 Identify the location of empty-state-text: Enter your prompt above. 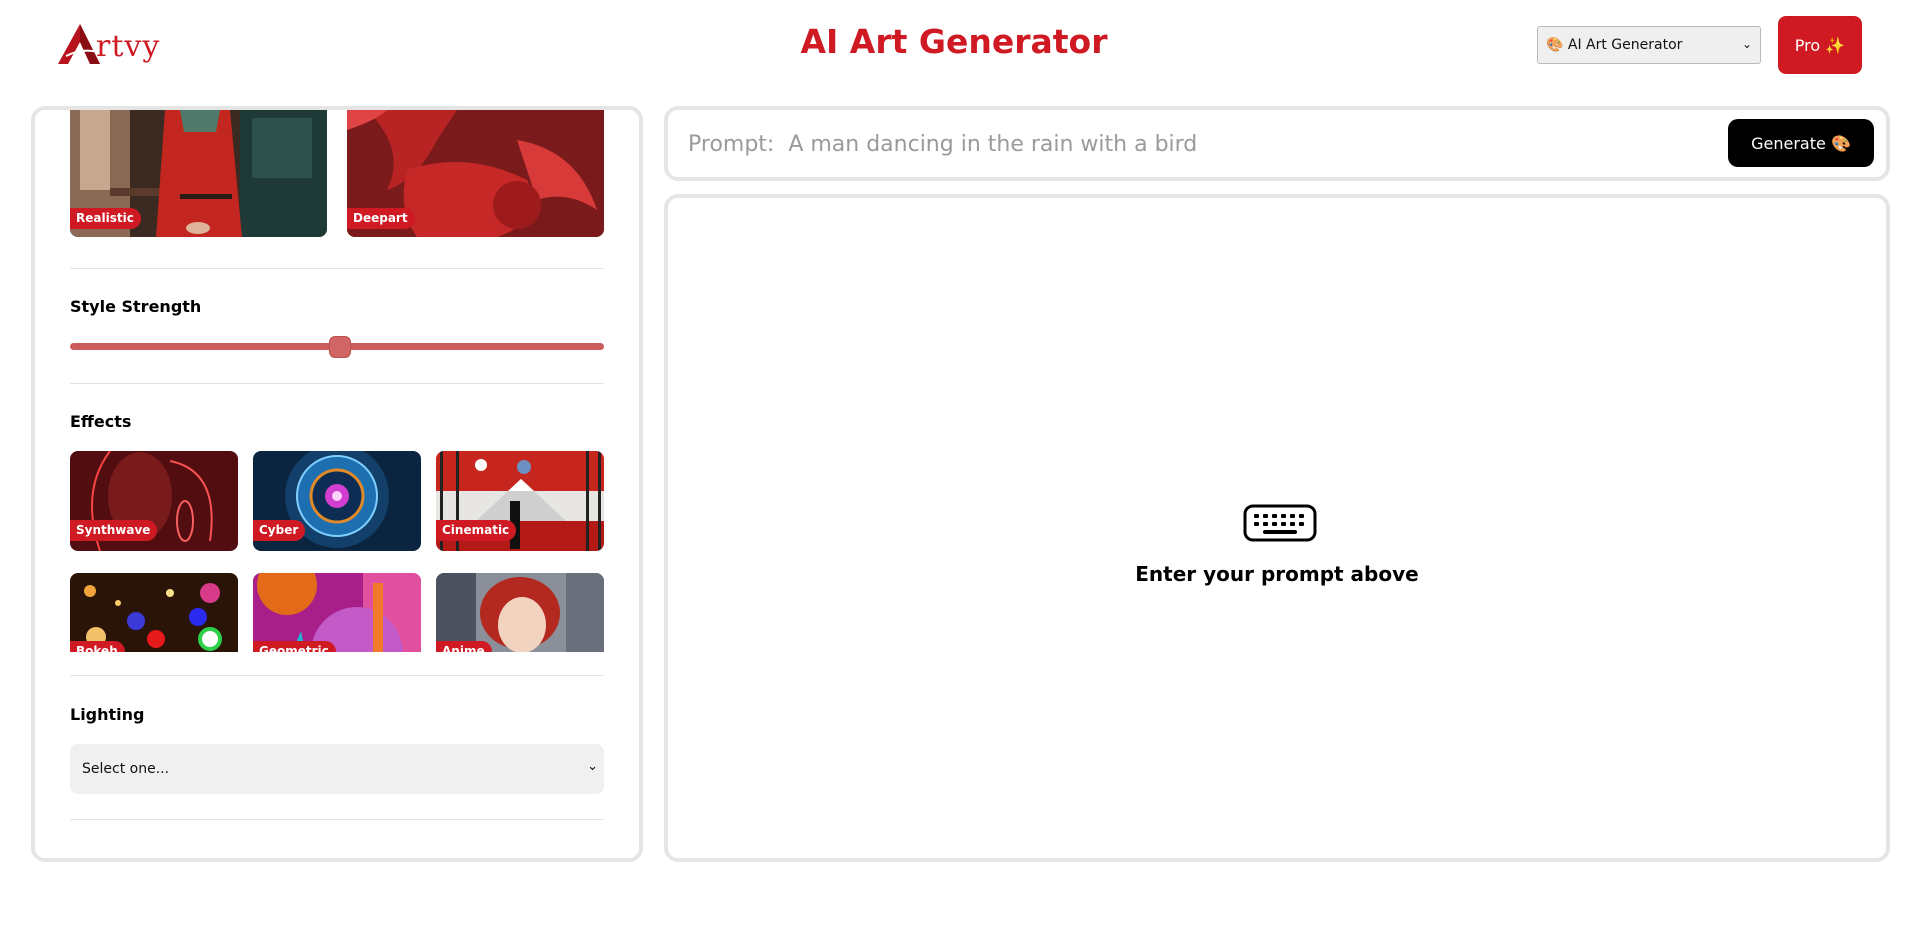
(1277, 574).